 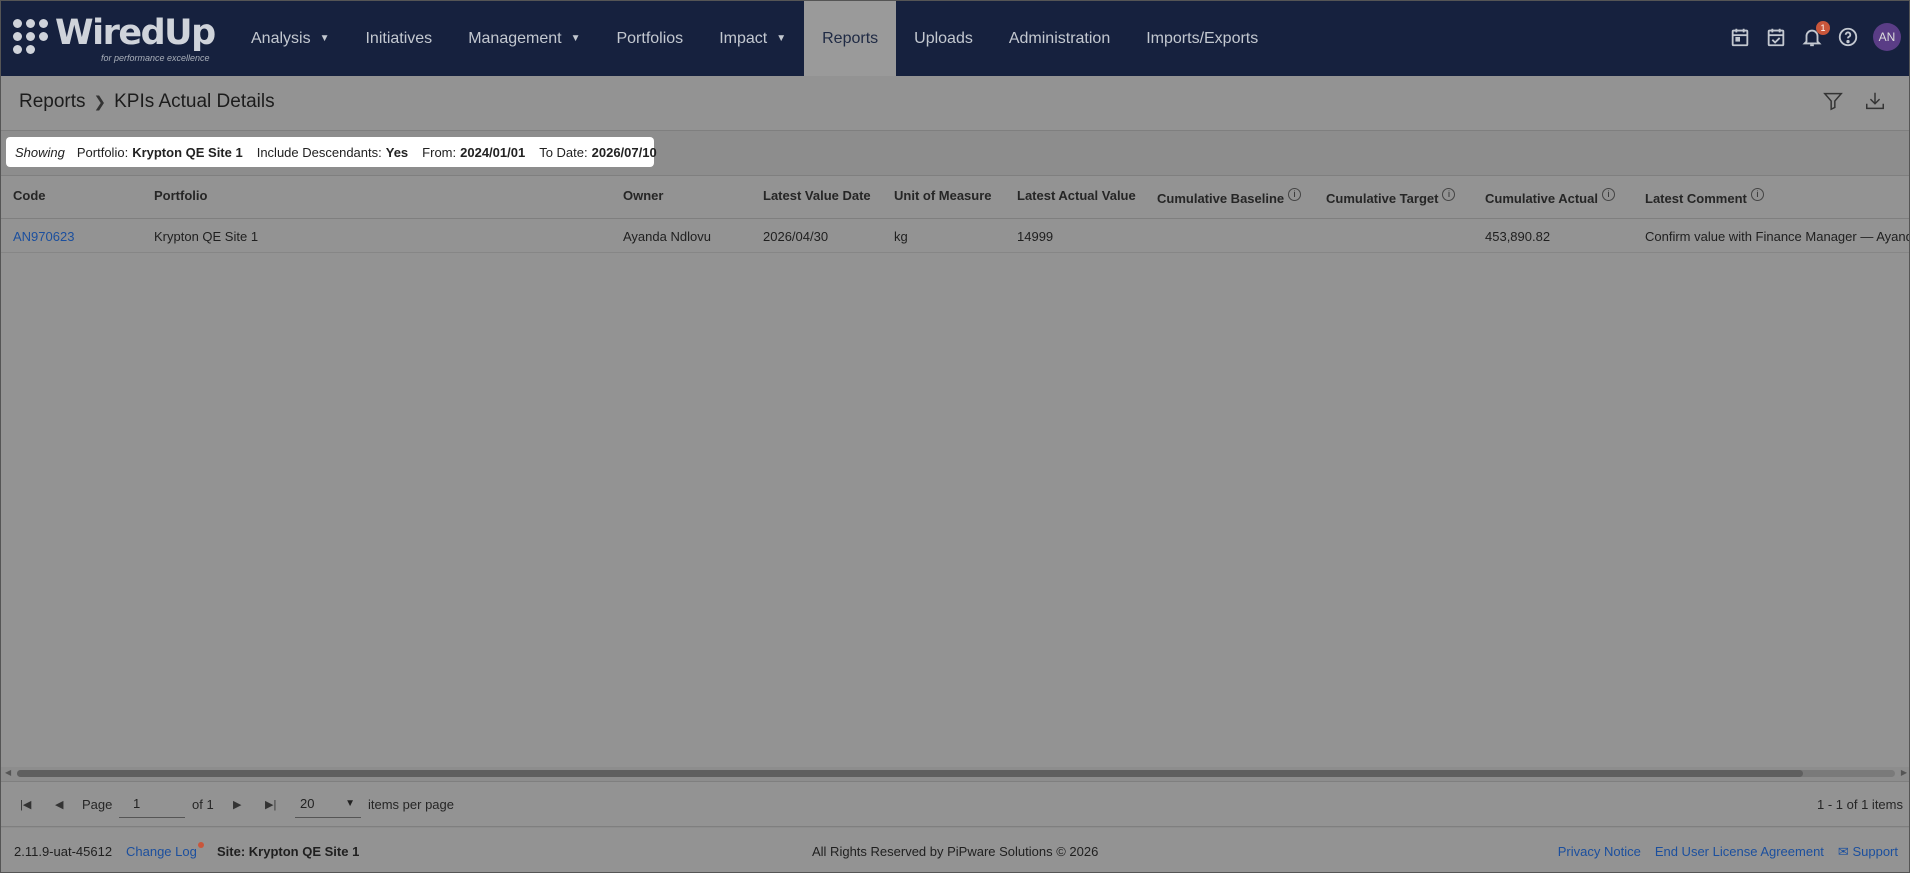 I want to click on scrollbar-thumb, so click(x=910, y=773).